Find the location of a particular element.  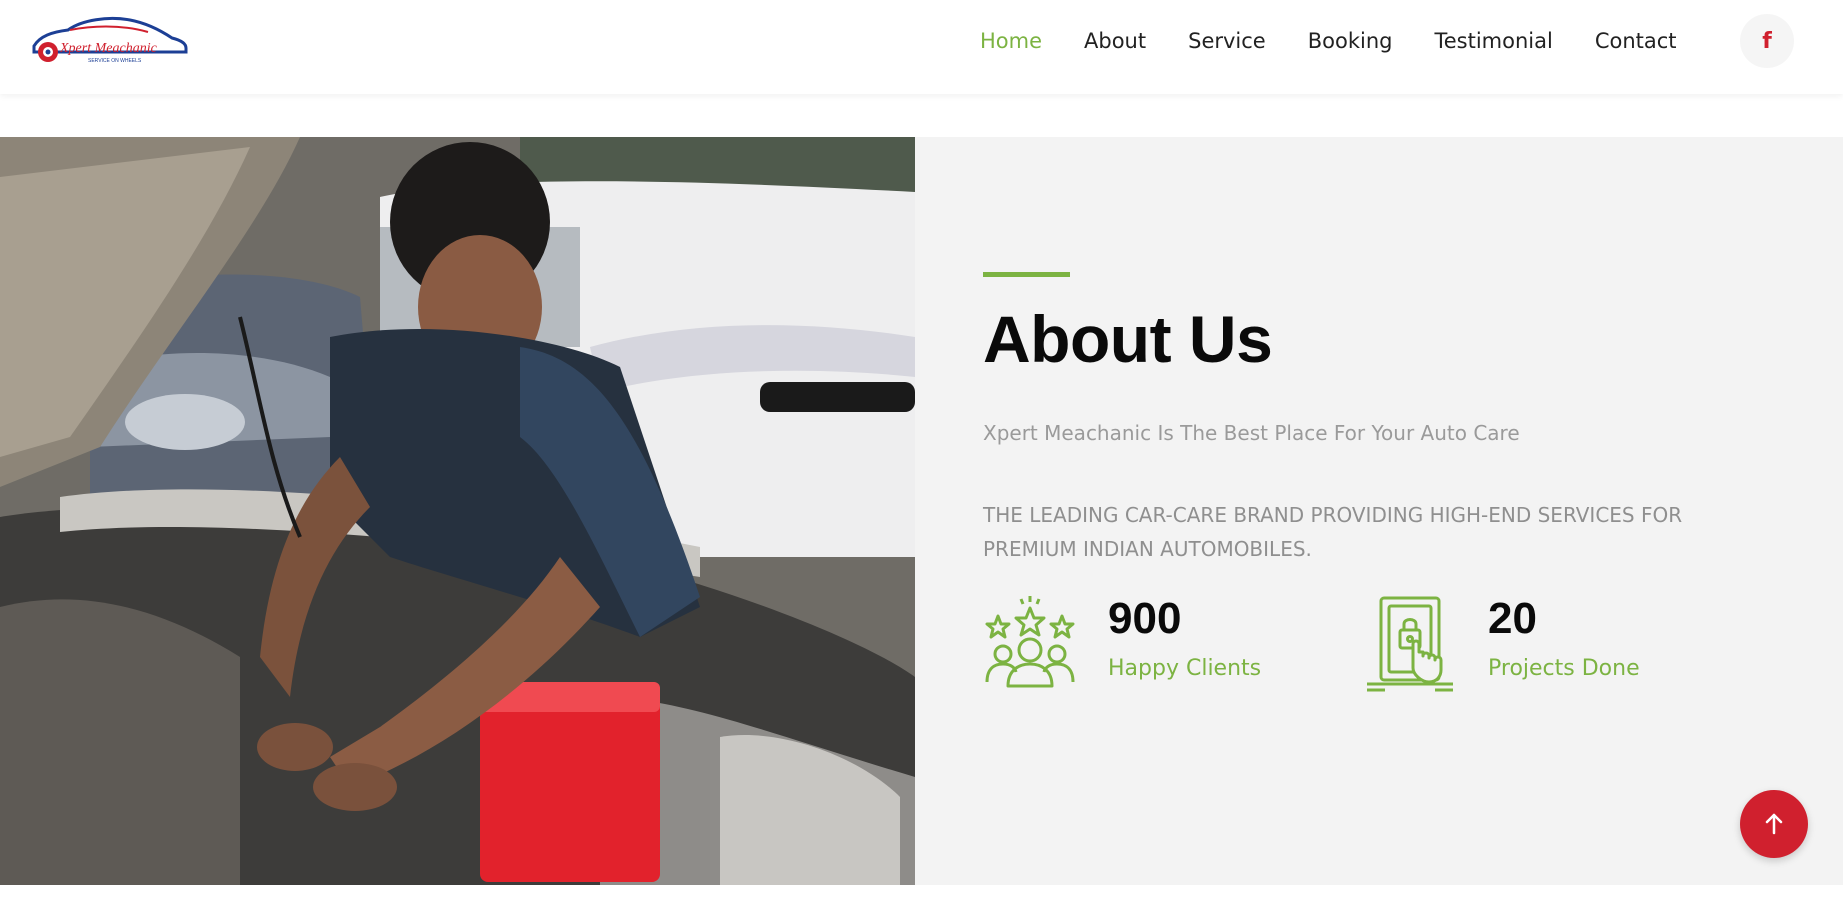

logo-wordmark: Xpert Meachanic is located at coordinates (108, 48).